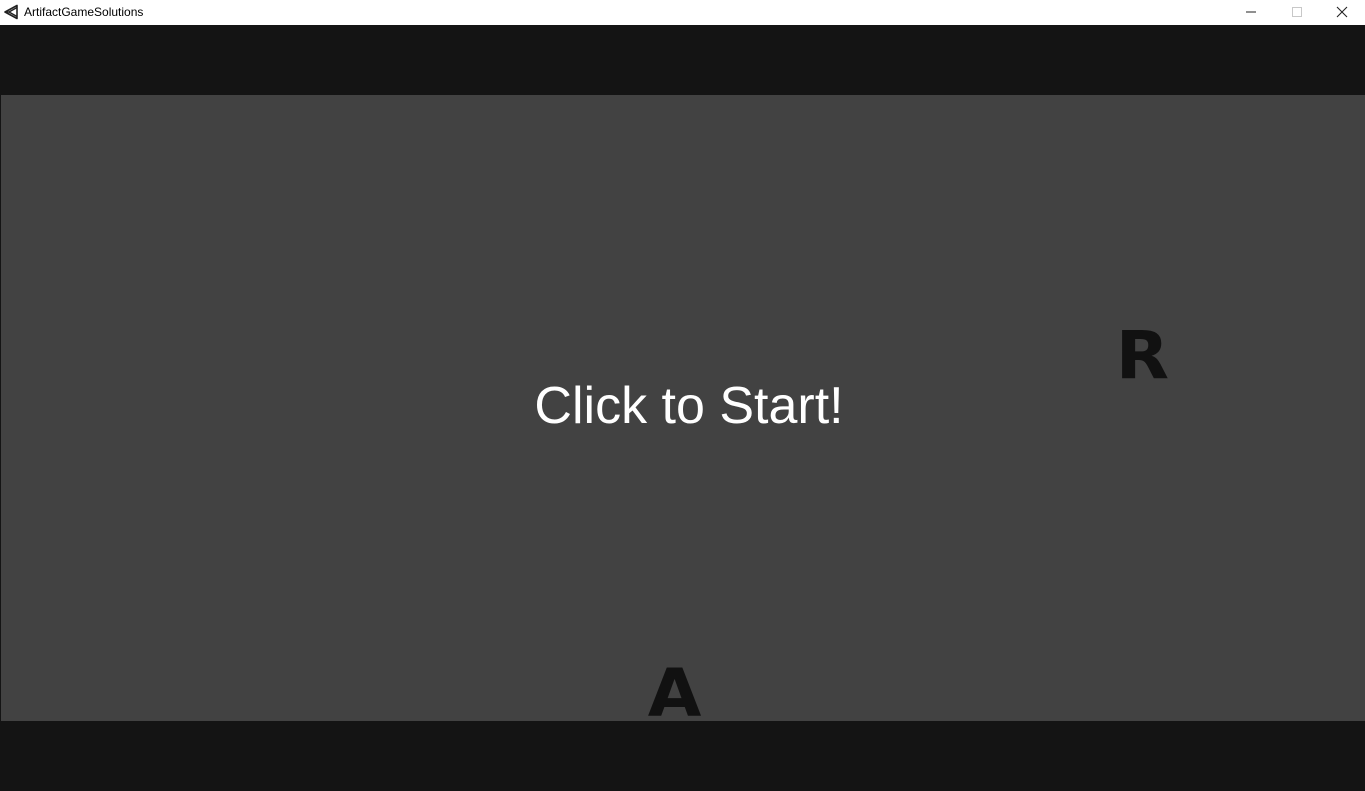  Describe the element at coordinates (682, 12) in the screenshot. I see `title-bar: ArtifactGameSolutions` at that location.